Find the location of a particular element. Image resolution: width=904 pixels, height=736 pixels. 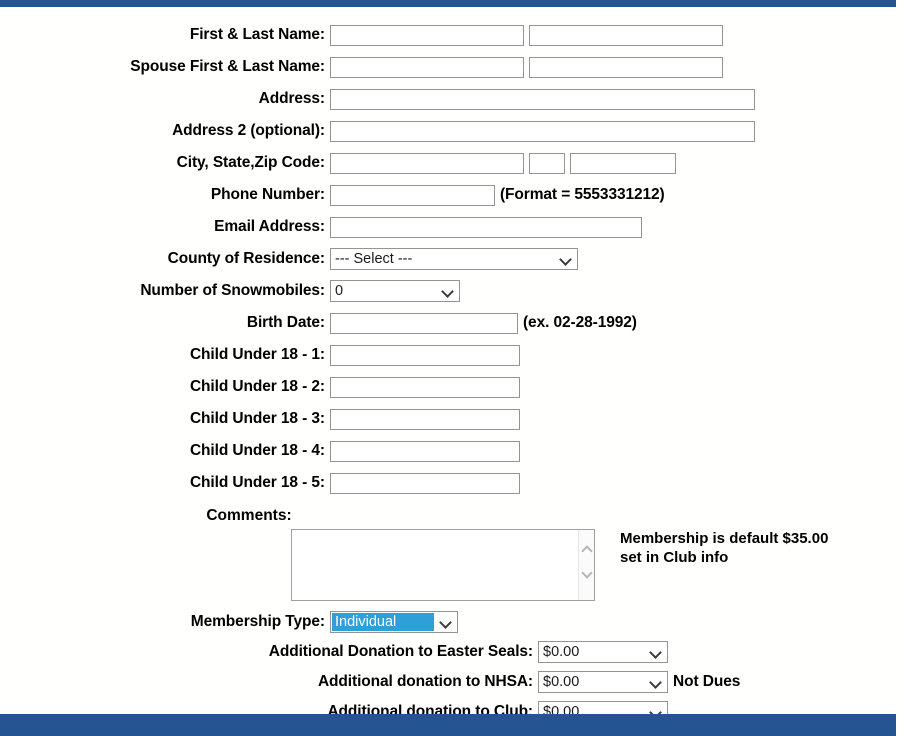

county-select: --- Select --- is located at coordinates (454, 259).